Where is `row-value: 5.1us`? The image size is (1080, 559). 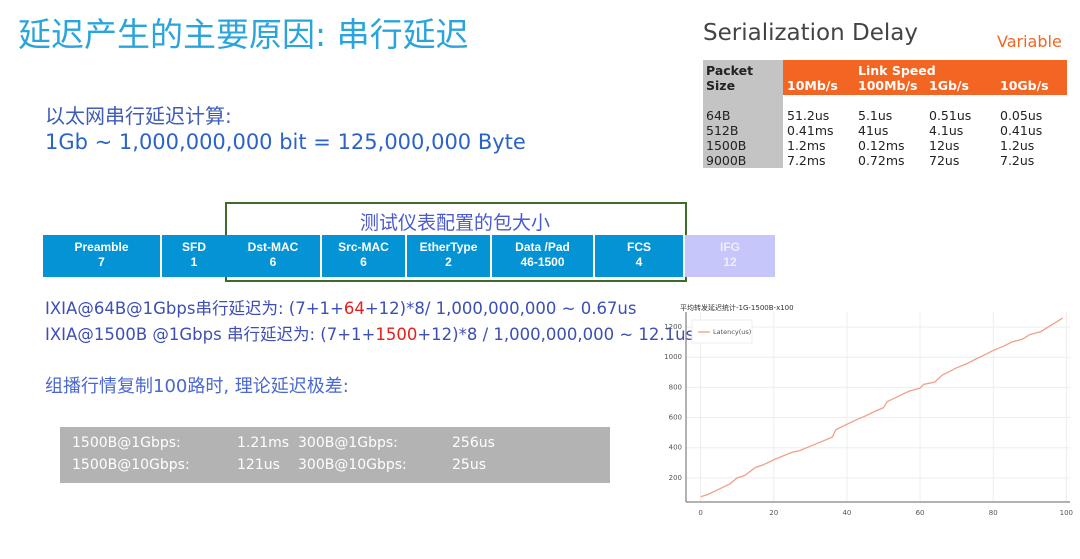 row-value: 5.1us is located at coordinates (875, 115).